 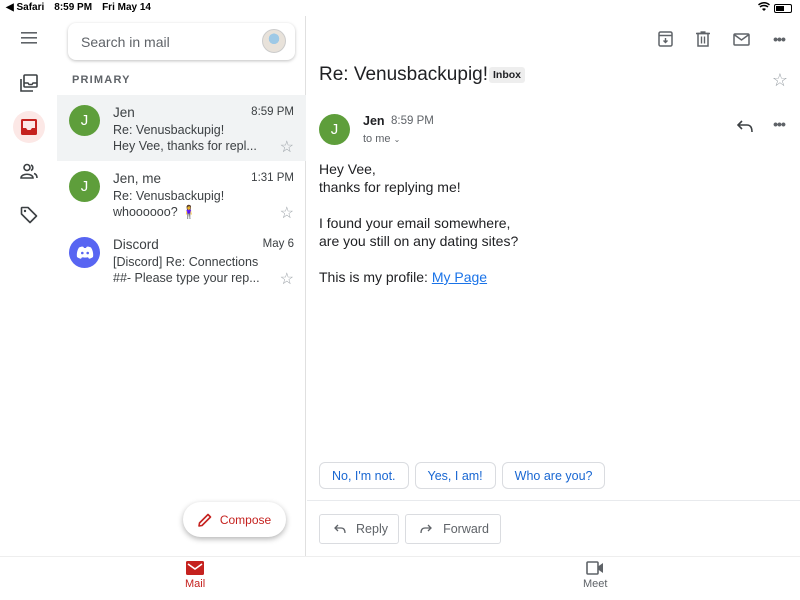 I want to click on menu-button, so click(x=29, y=38).